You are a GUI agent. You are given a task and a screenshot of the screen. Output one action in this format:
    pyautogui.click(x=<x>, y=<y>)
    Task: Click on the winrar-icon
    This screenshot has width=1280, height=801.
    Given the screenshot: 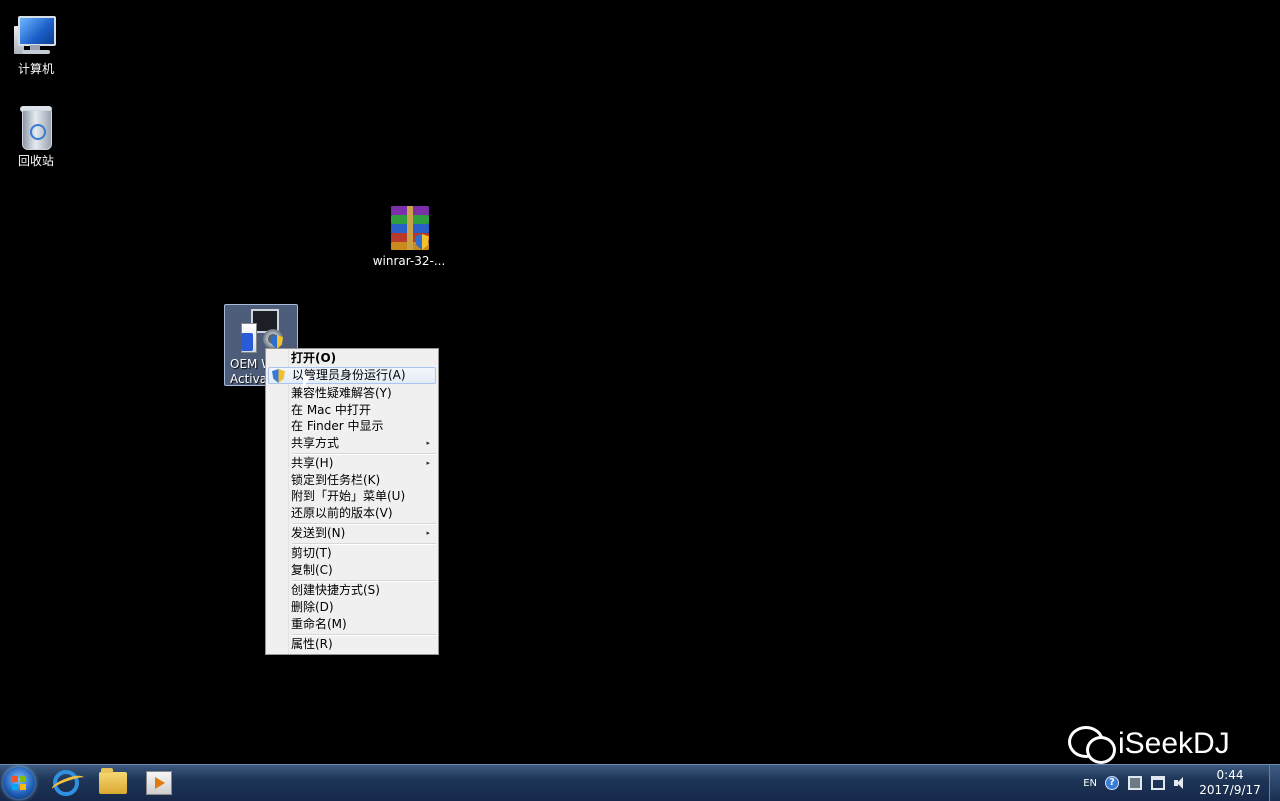 What is the action you would take?
    pyautogui.click(x=409, y=228)
    